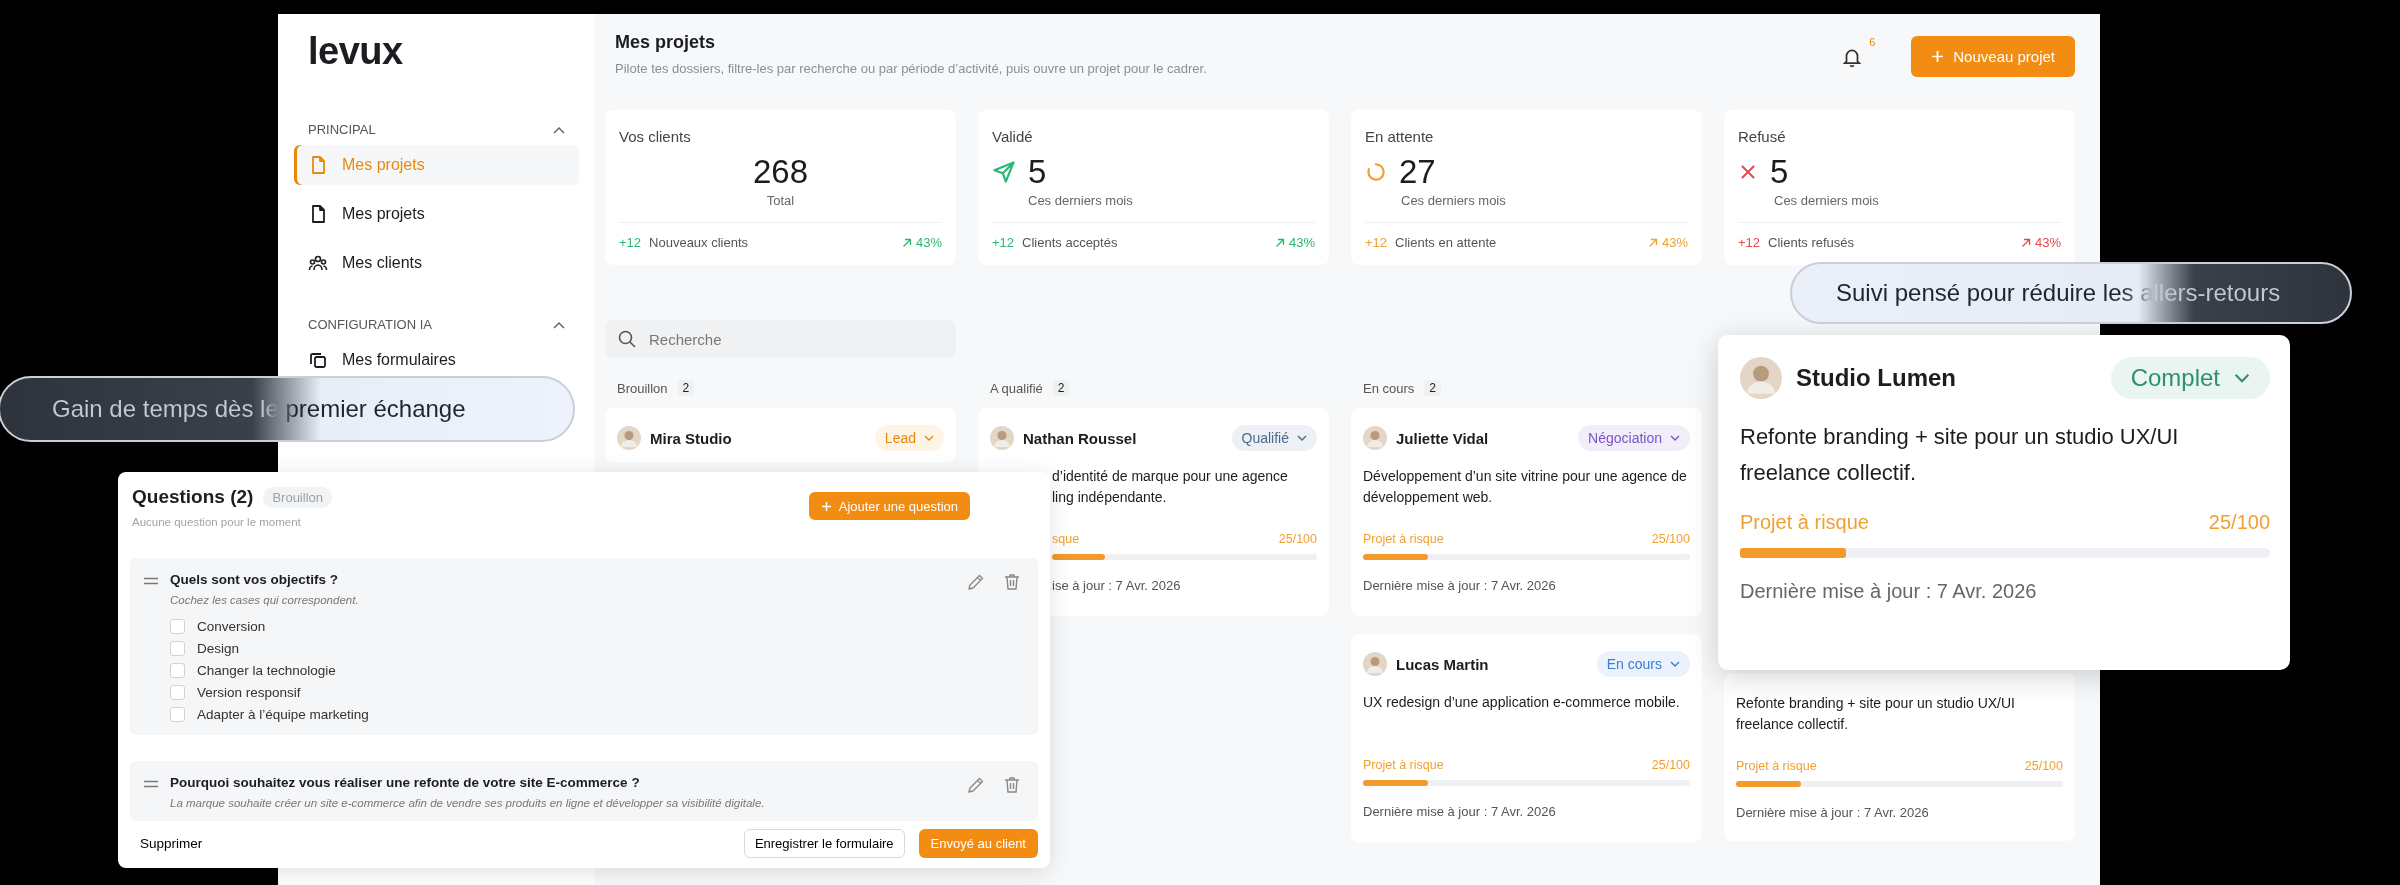 This screenshot has width=2400, height=885. Describe the element at coordinates (1634, 438) in the screenshot. I see `status-dropdown: Négociation` at that location.